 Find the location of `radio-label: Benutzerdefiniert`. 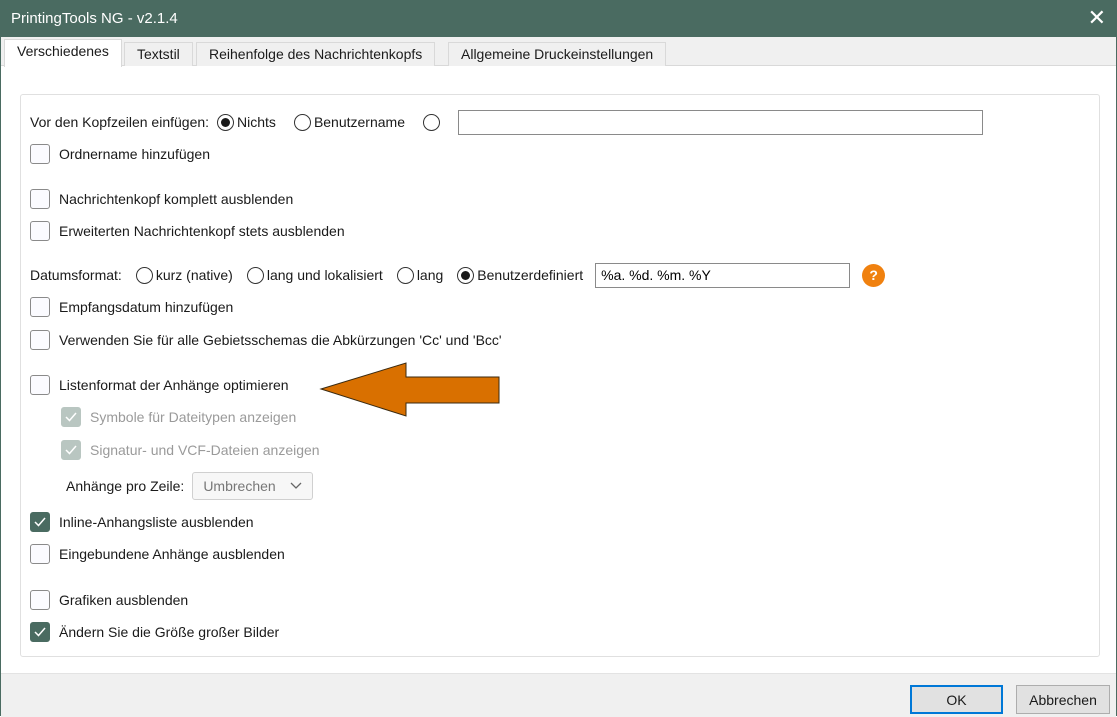

radio-label: Benutzerdefiniert is located at coordinates (530, 275).